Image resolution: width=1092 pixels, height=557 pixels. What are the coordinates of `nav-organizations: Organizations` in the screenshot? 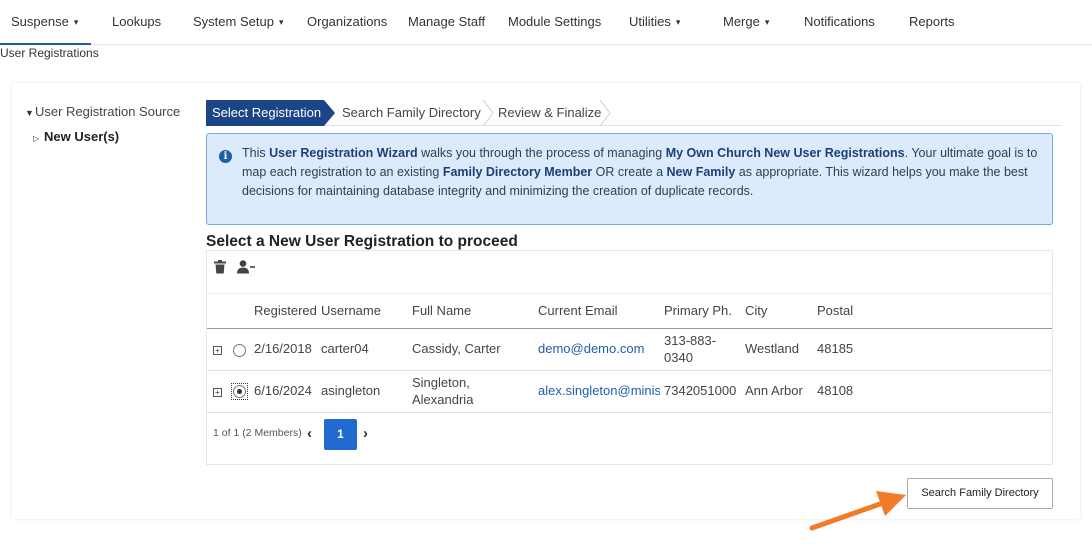 It's located at (347, 22).